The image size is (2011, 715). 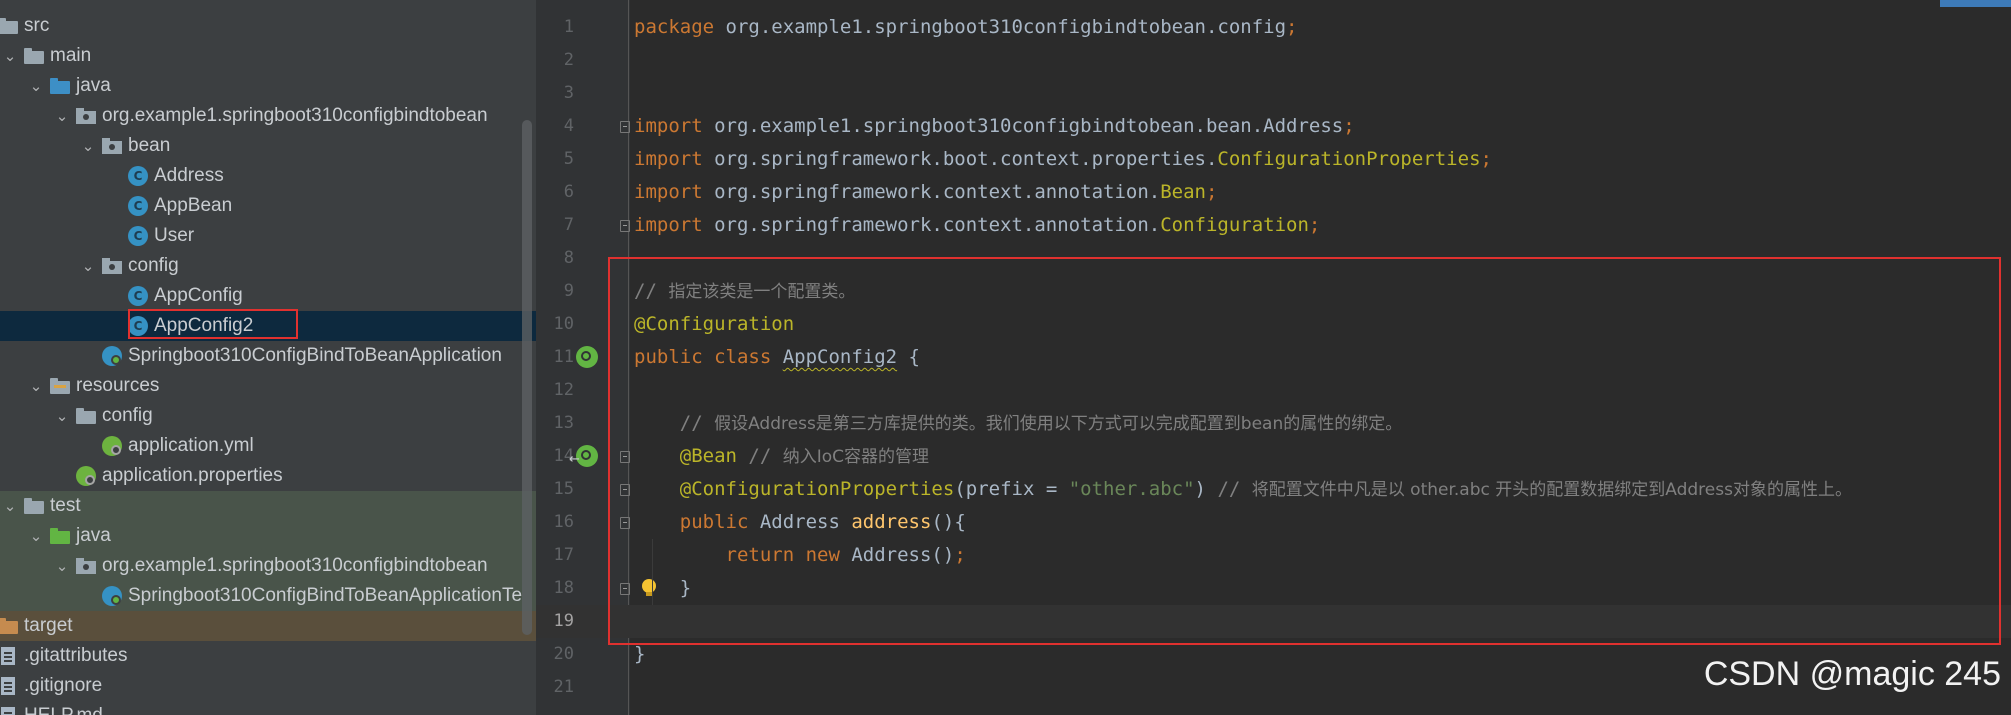 What do you see at coordinates (1349, 159) in the screenshot?
I see `code-token: ConfigurationProperties` at bounding box center [1349, 159].